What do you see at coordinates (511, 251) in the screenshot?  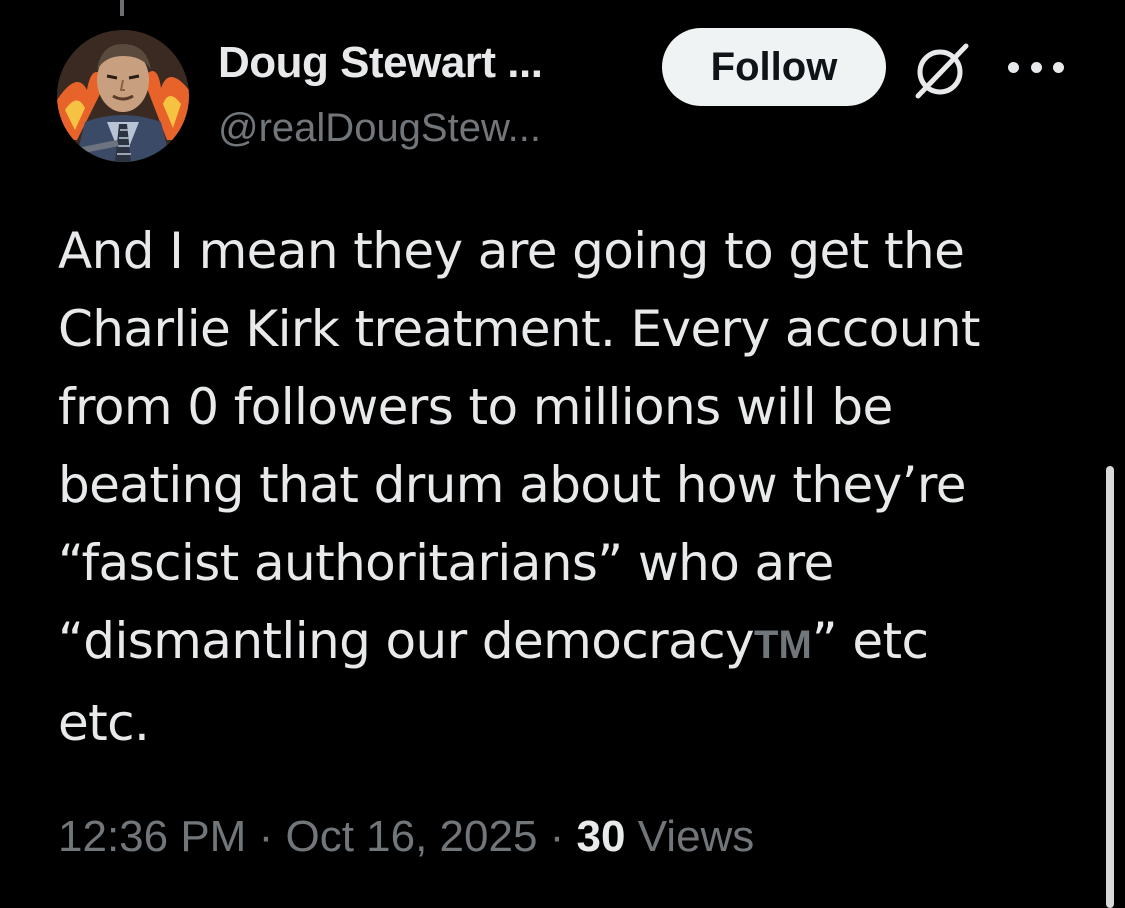 I see `tweet-line: And I mean they are going to get the` at bounding box center [511, 251].